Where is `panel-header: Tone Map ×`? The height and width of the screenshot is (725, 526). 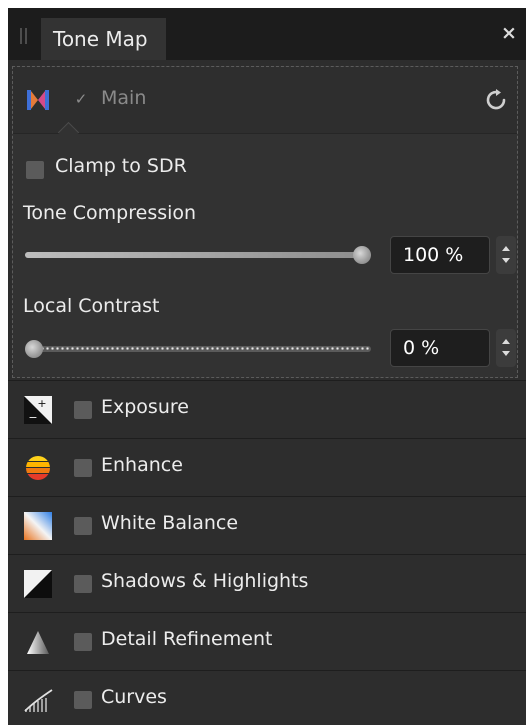 panel-header: Tone Map × is located at coordinates (267, 34).